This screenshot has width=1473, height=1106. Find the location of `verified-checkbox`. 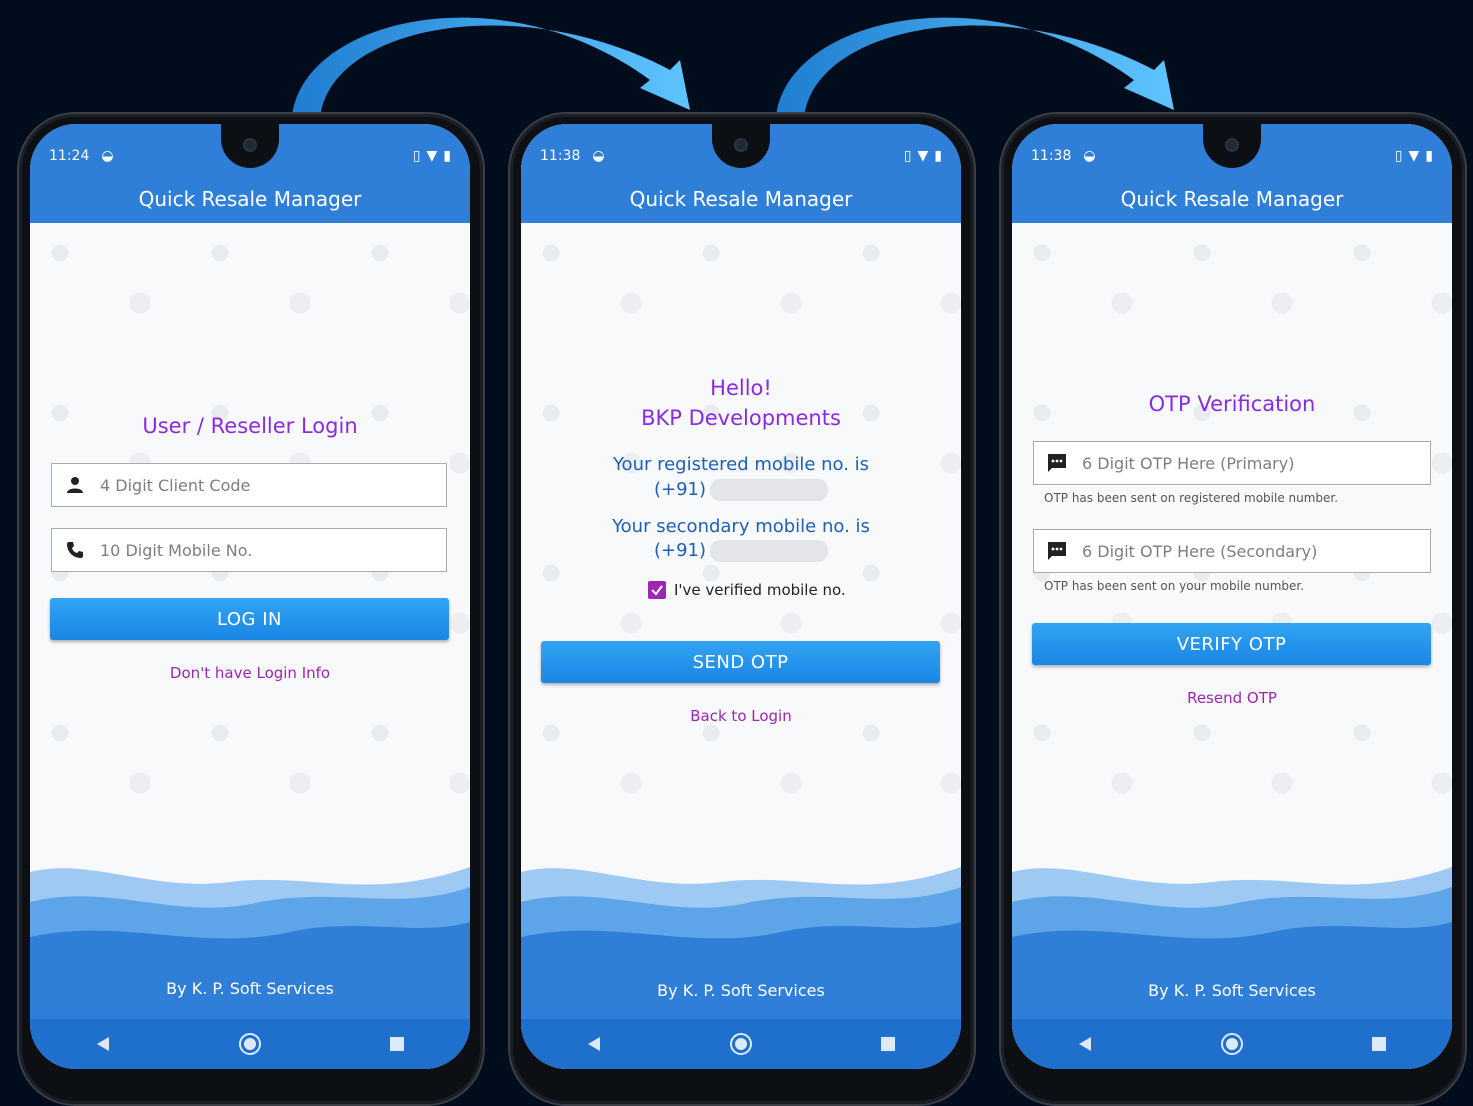

verified-checkbox is located at coordinates (657, 590).